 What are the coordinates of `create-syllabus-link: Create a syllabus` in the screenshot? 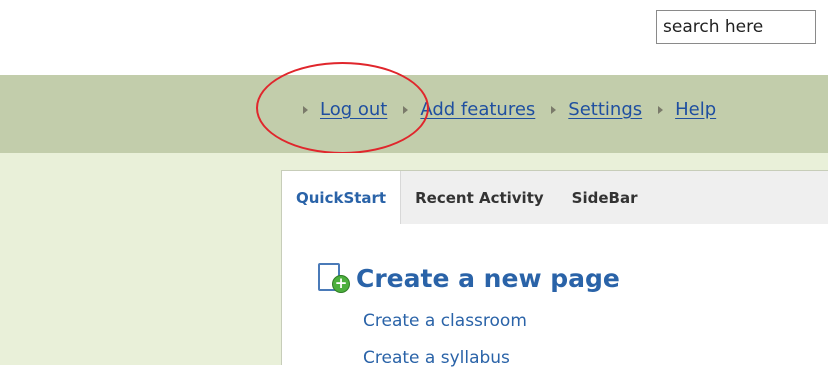 It's located at (436, 358).